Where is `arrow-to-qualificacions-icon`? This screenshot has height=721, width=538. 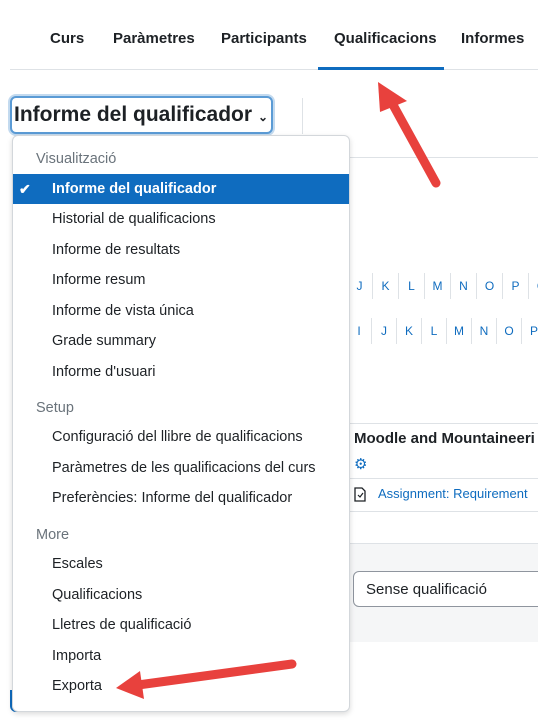 arrow-to-qualificacions-icon is located at coordinates (409, 135).